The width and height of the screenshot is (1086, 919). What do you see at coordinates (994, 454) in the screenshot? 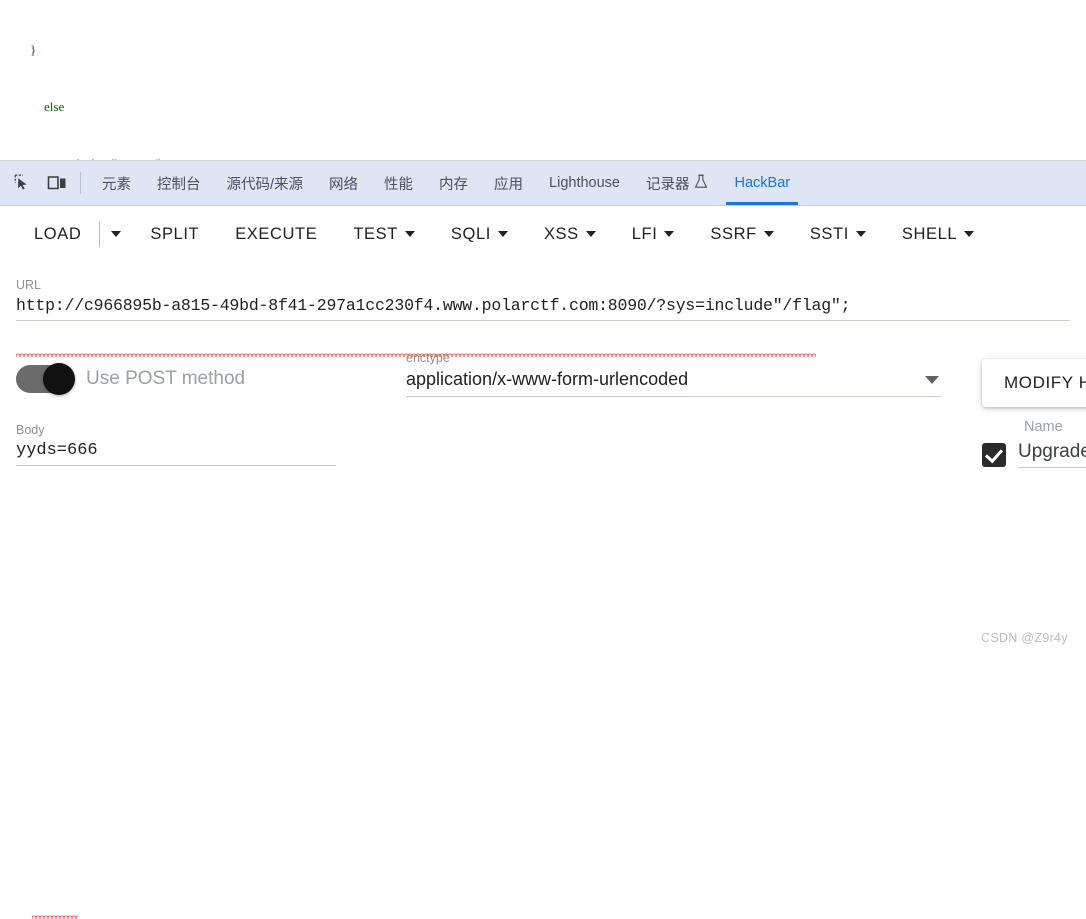
I see `header-enabled-checkbox` at bounding box center [994, 454].